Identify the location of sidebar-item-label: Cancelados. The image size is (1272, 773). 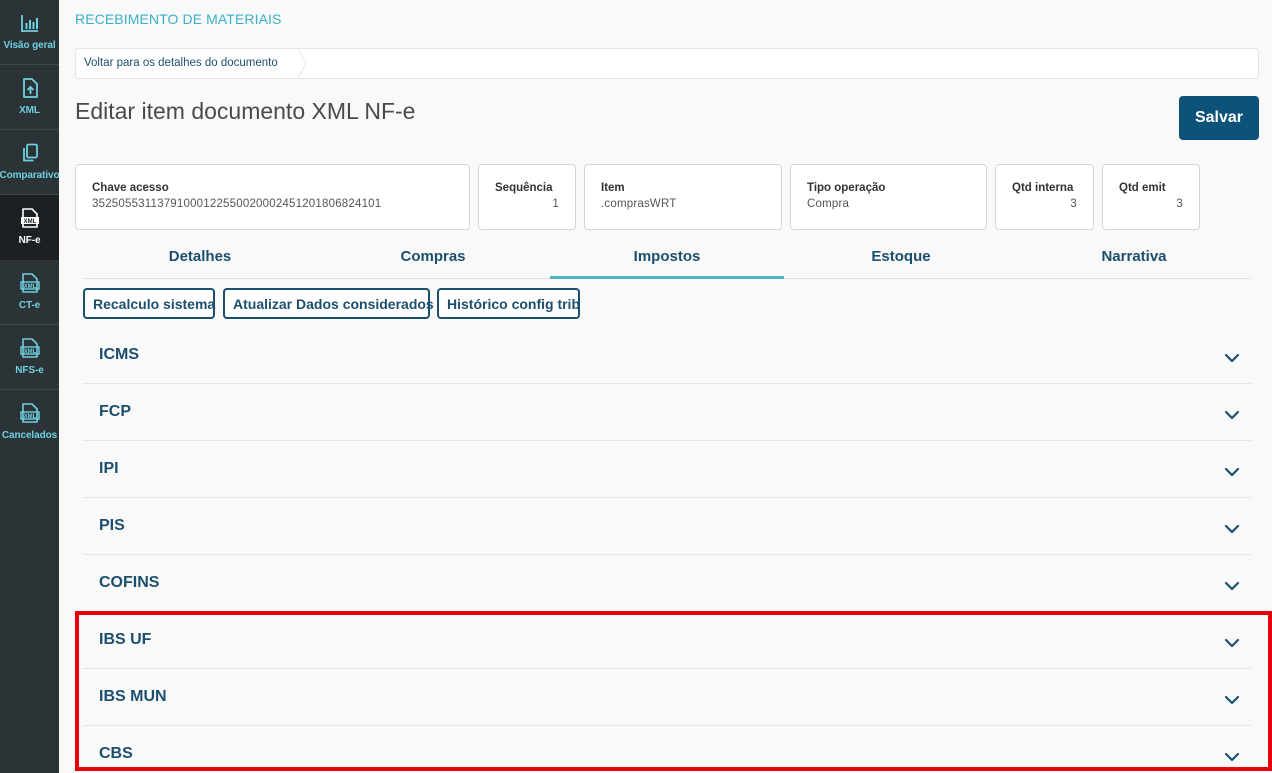
(29, 435).